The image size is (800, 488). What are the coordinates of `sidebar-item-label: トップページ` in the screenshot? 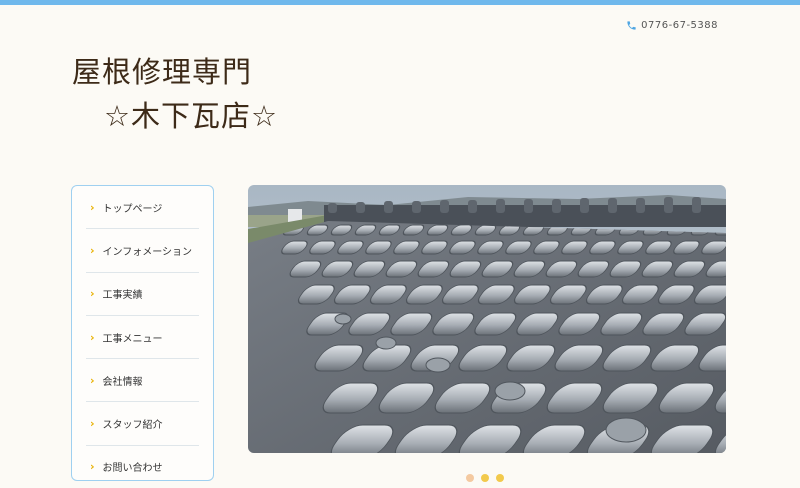 It's located at (132, 209).